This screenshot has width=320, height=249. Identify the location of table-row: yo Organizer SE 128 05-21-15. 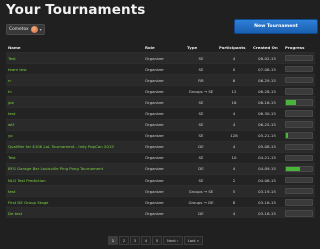
(160, 135).